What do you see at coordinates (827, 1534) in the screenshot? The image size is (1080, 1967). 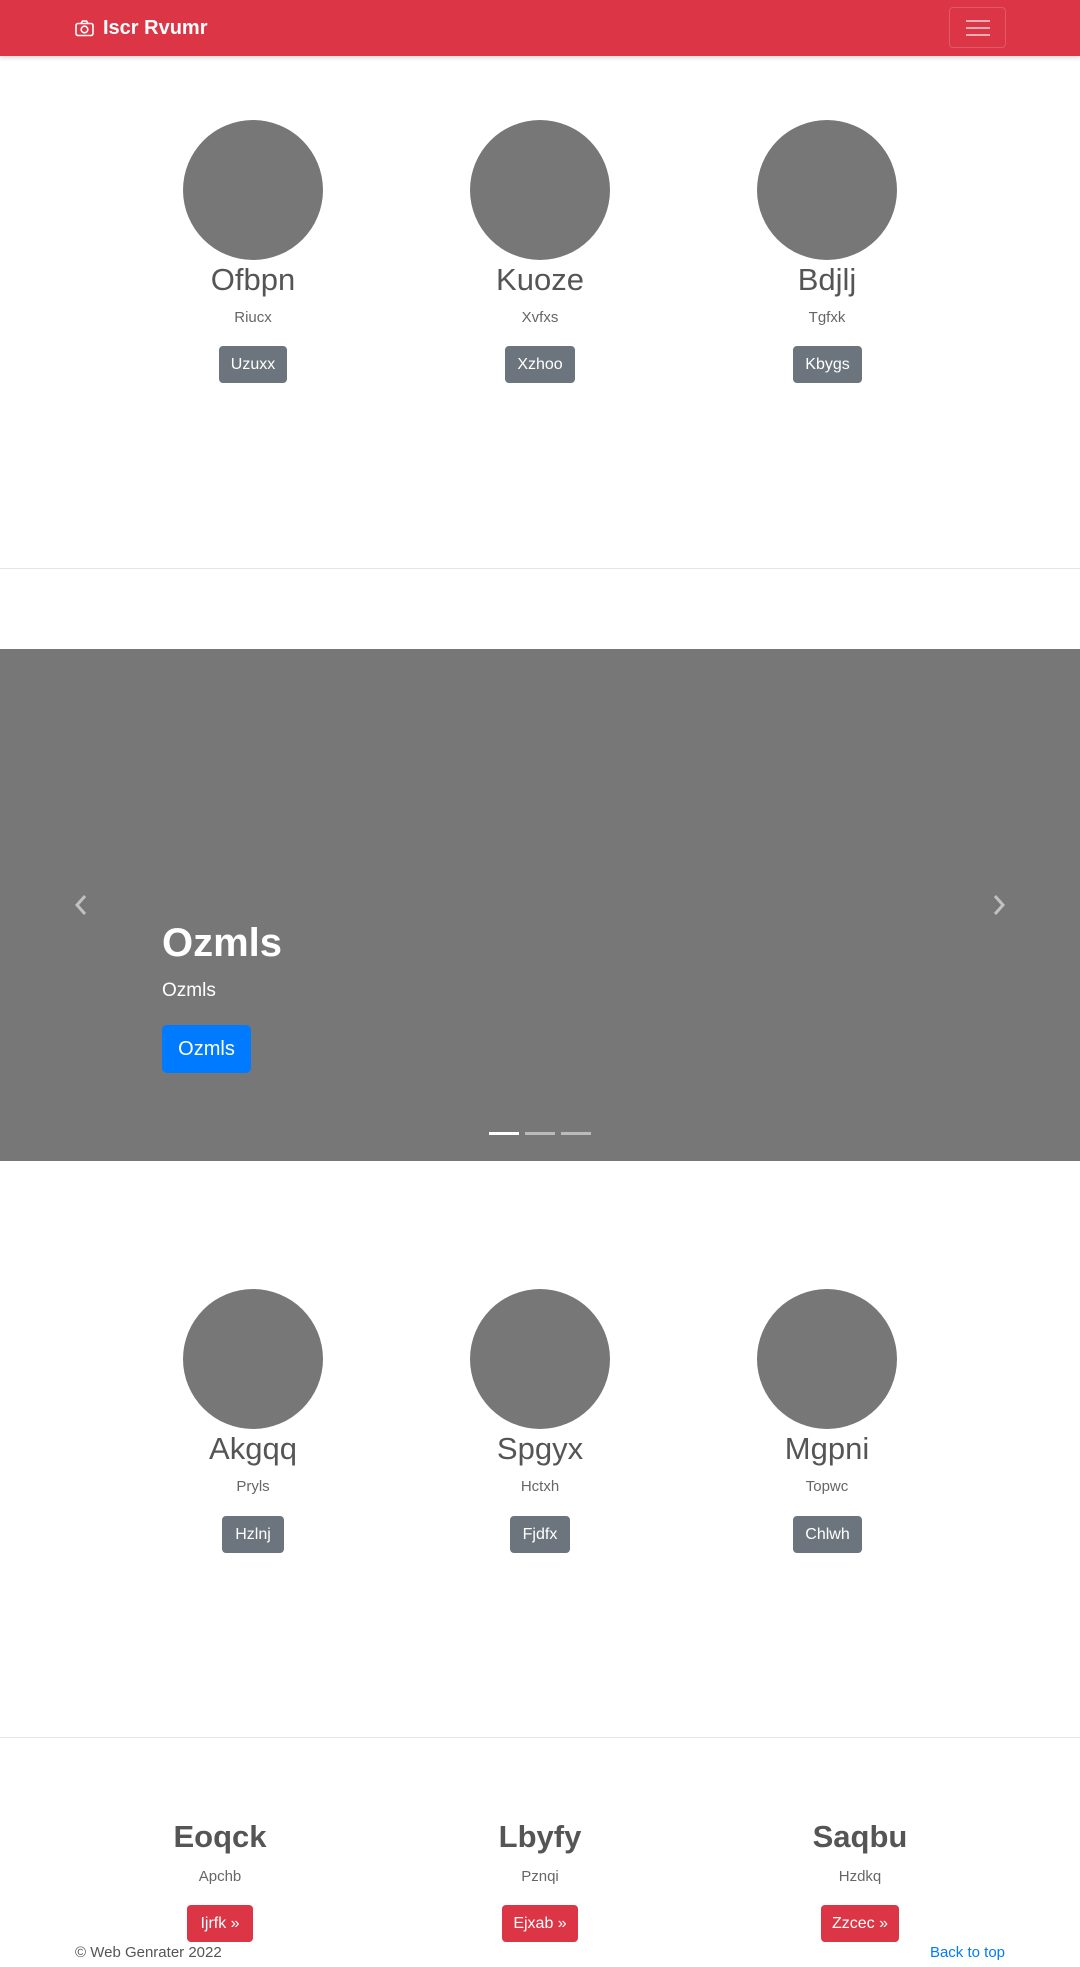 I see `feature-button: Chlwh` at bounding box center [827, 1534].